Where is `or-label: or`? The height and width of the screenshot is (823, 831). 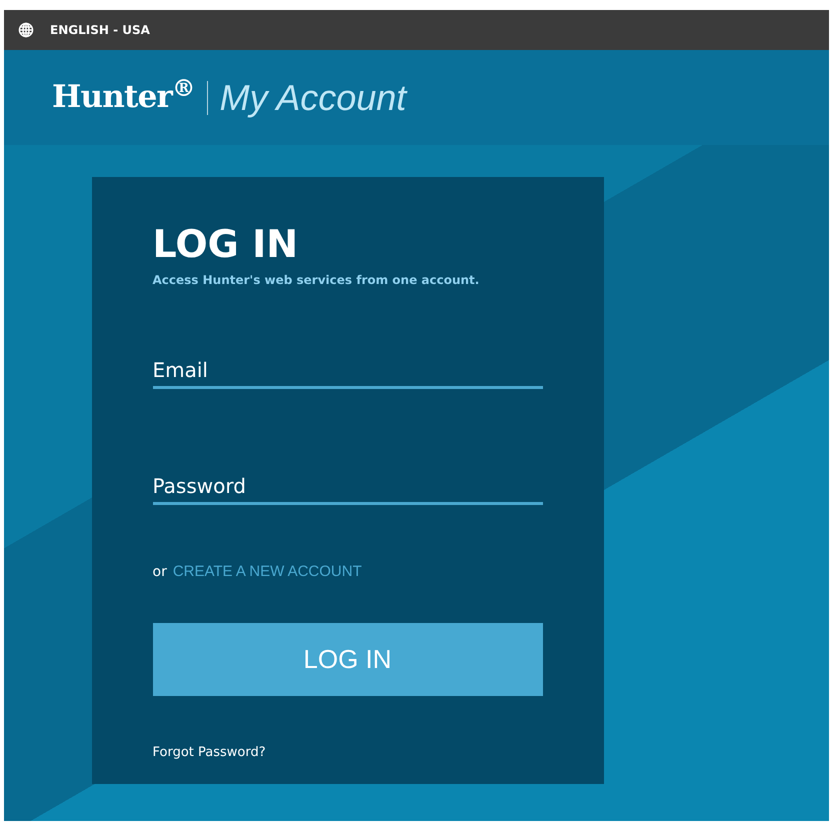
or-label: or is located at coordinates (159, 572).